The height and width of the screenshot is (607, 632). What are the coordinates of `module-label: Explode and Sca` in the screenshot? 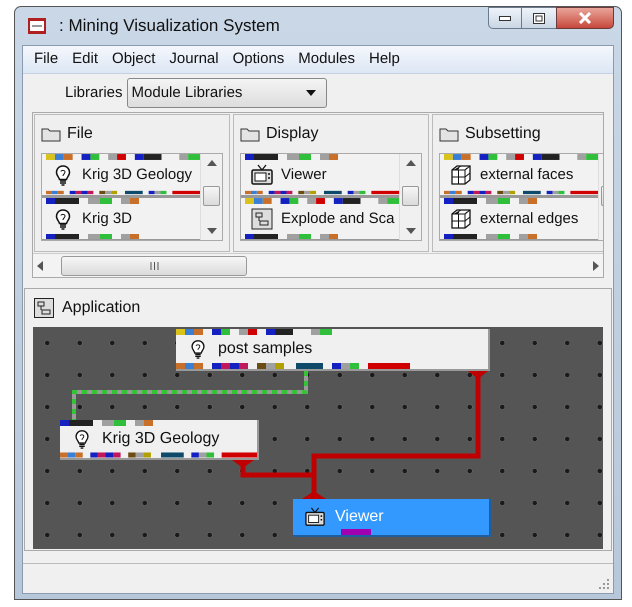 It's located at (337, 218).